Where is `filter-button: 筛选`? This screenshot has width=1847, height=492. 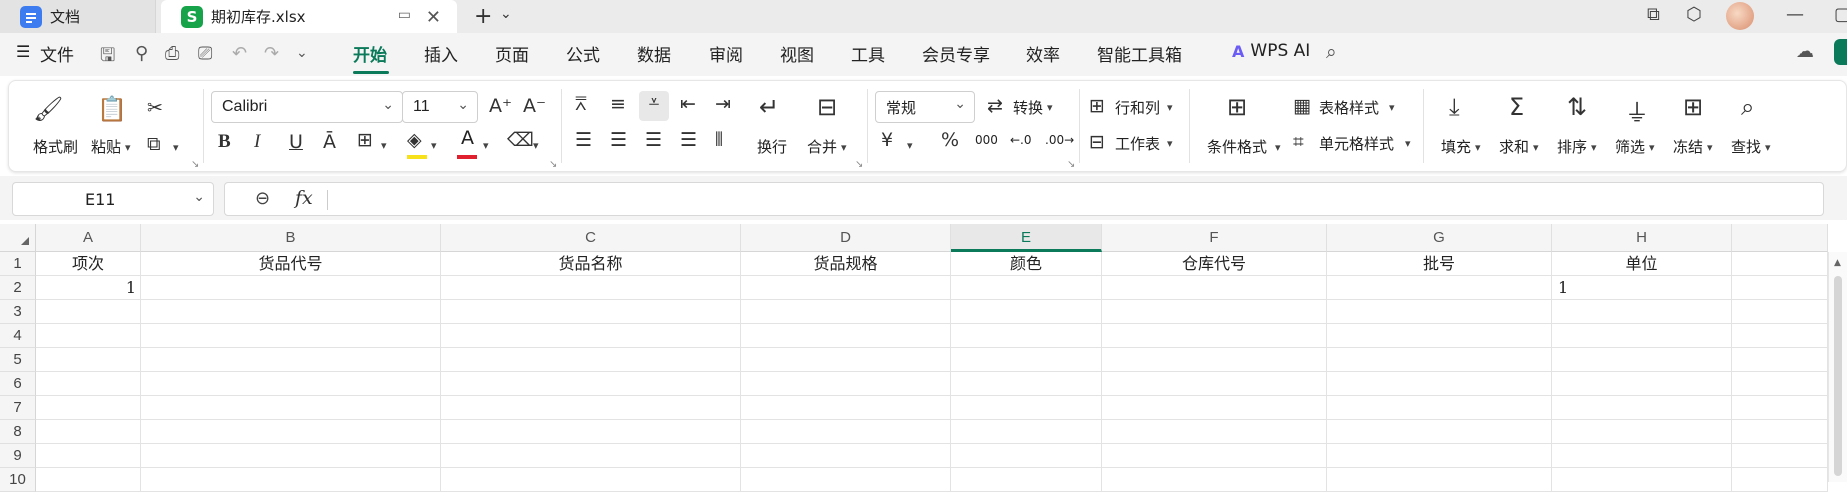
filter-button: 筛选 is located at coordinates (1630, 146).